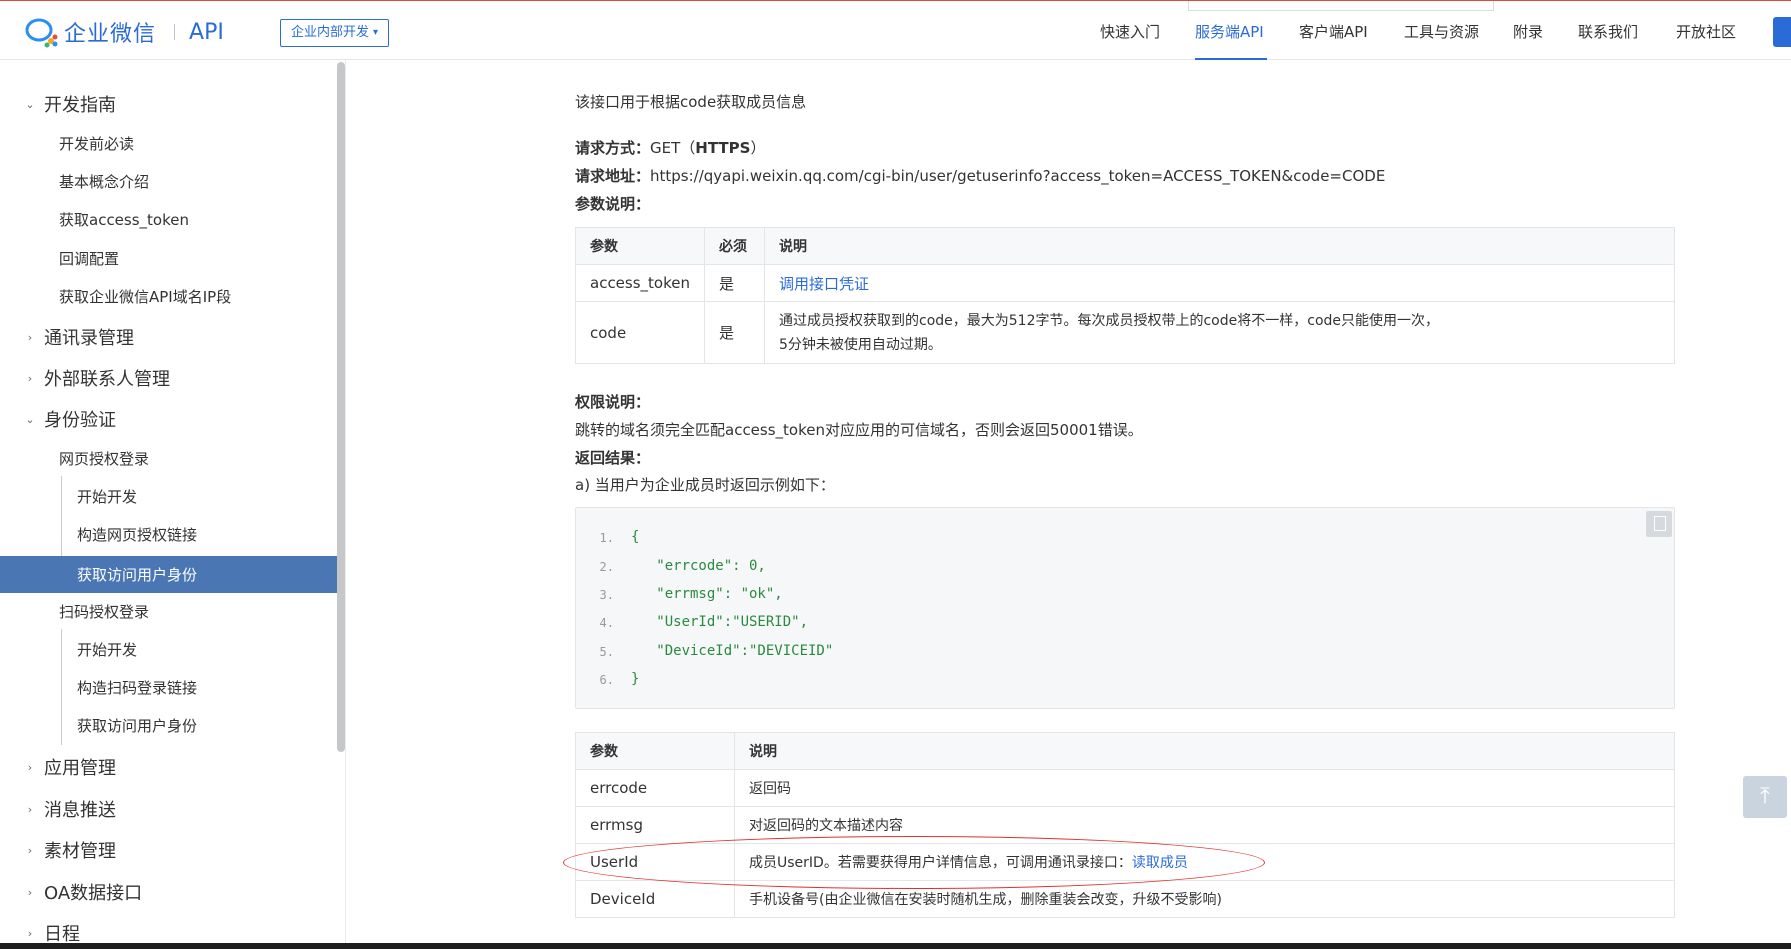 The image size is (1791, 949). What do you see at coordinates (61, 687) in the screenshot?
I see `tree-guide-line` at bounding box center [61, 687].